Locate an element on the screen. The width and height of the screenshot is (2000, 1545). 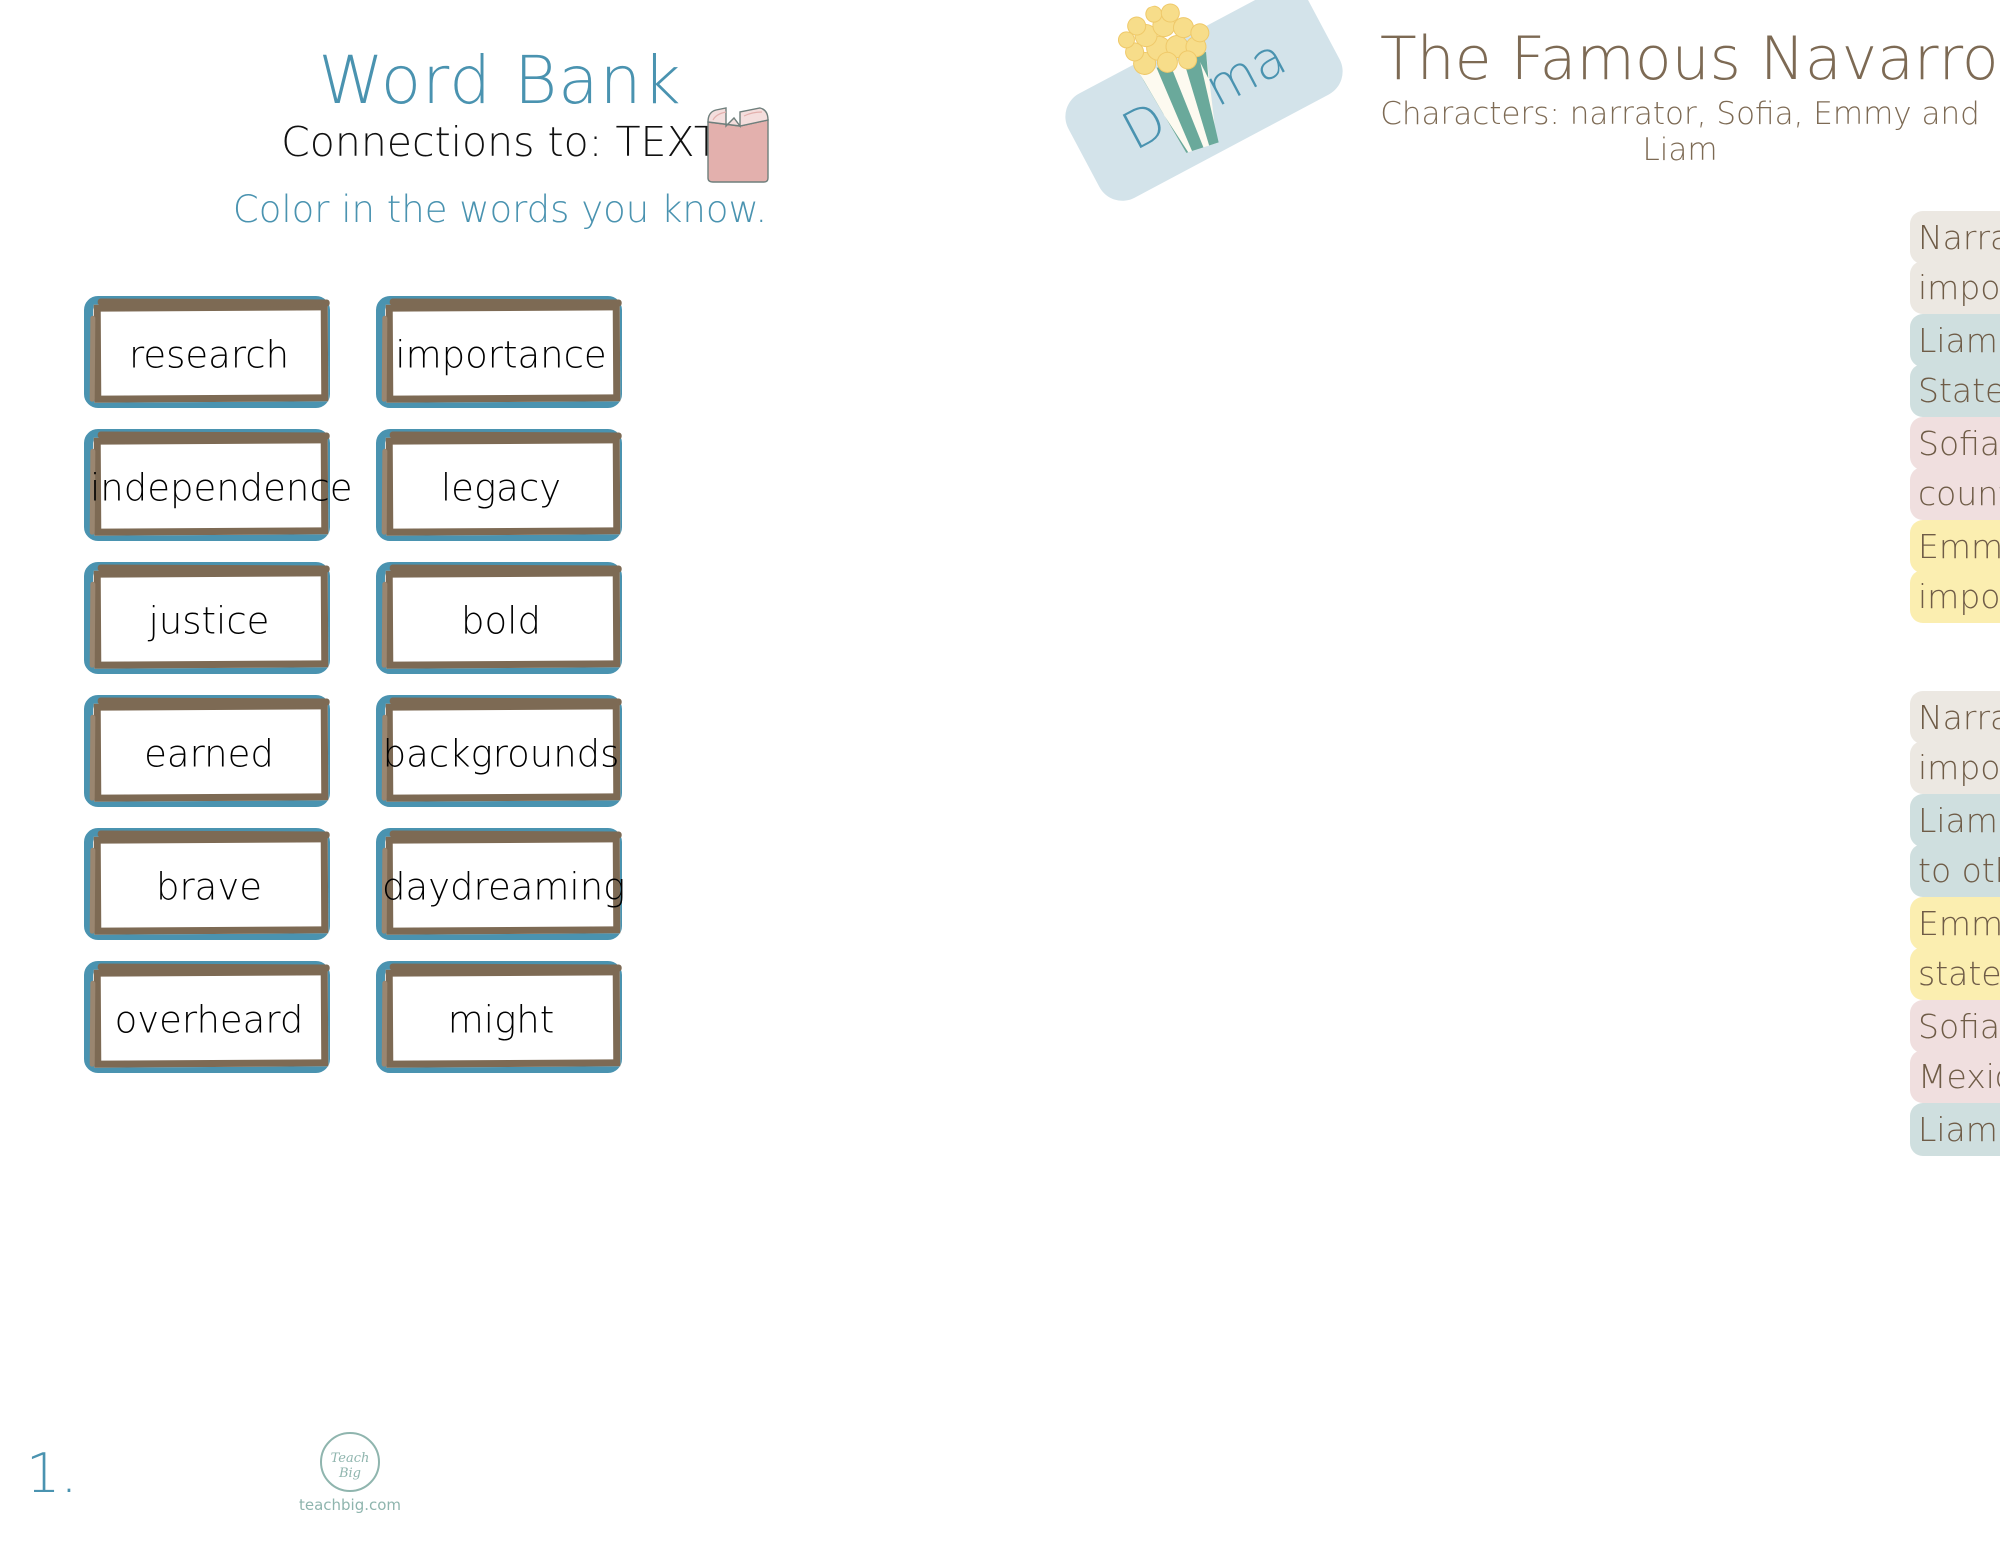
word-box: backgrounds is located at coordinates (501, 754).